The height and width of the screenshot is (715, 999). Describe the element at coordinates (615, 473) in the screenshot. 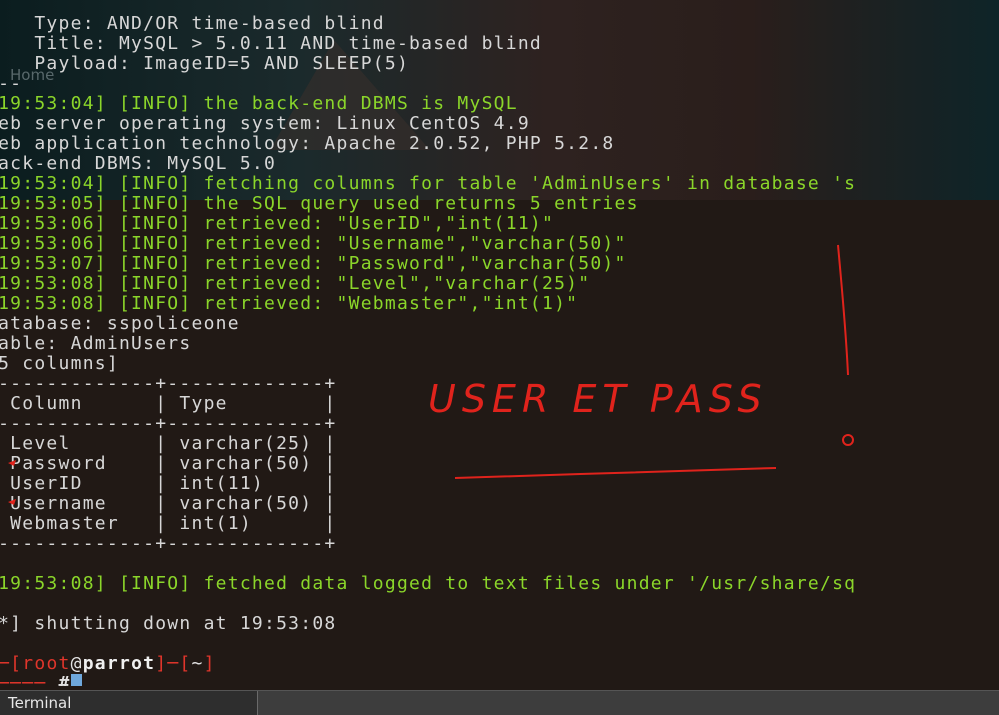

I see `annotation-underline` at that location.